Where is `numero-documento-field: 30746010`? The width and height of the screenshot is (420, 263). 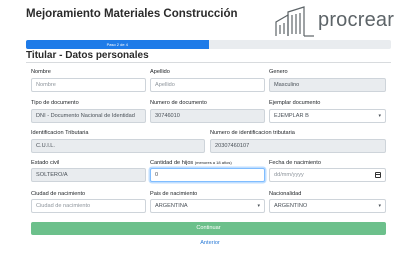 numero-documento-field: 30746010 is located at coordinates (207, 116).